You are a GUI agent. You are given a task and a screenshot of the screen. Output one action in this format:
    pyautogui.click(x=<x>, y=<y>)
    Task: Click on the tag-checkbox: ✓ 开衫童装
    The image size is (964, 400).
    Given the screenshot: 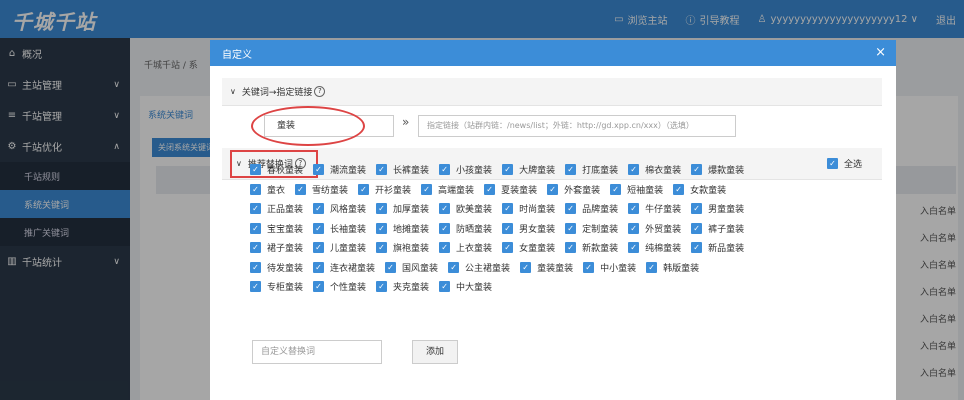 What is the action you would take?
    pyautogui.click(x=384, y=189)
    